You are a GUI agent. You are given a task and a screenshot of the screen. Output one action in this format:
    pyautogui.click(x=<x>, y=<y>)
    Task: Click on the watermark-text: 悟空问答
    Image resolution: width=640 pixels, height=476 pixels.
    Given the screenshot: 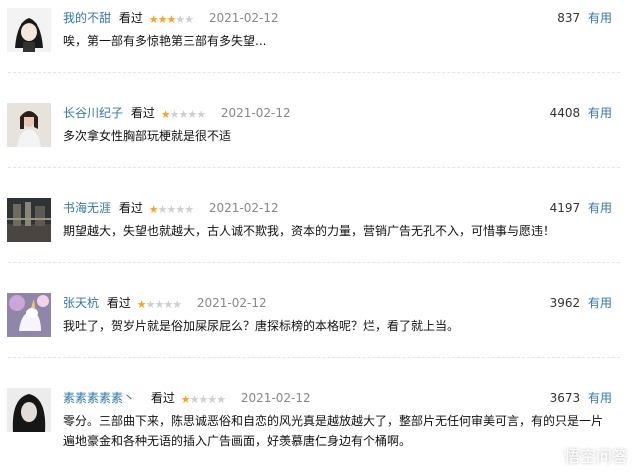 What is the action you would take?
    pyautogui.click(x=595, y=456)
    